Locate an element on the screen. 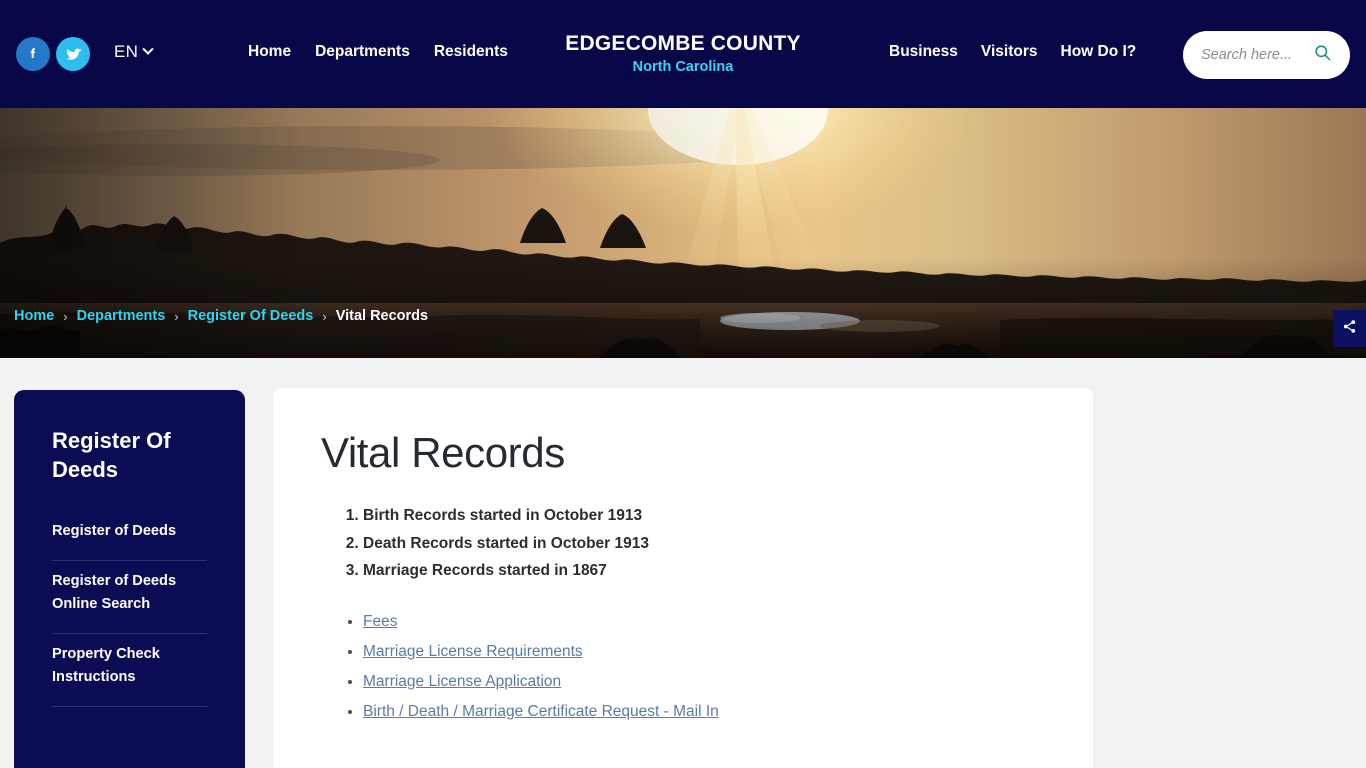 This screenshot has height=768, width=1366. brand-title: EDGECOMBE COUNTY is located at coordinates (683, 43).